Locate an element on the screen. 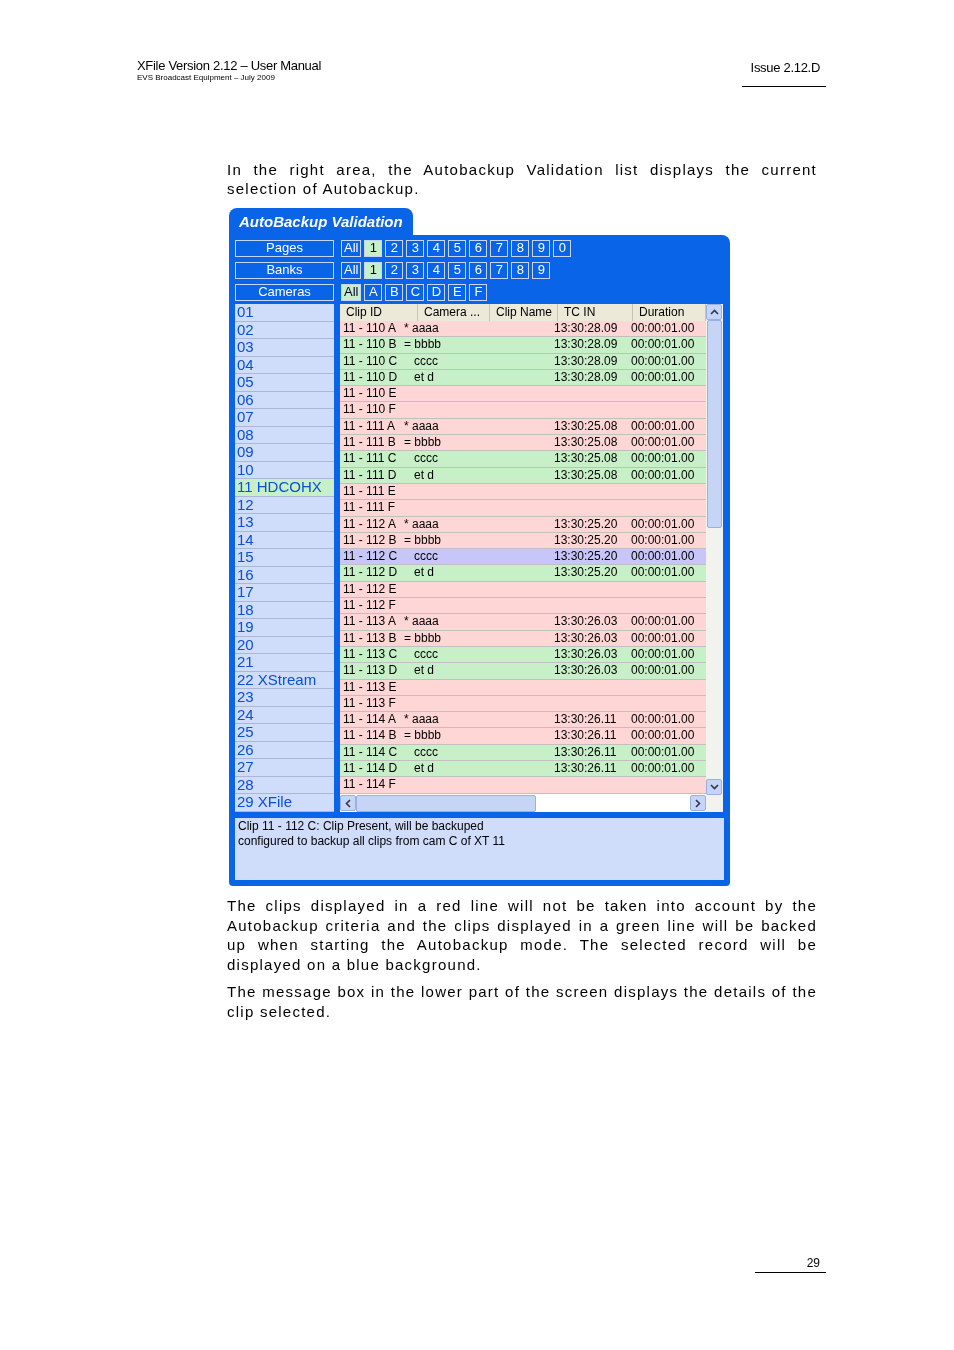 The width and height of the screenshot is (954, 1350). horizontal-scrollbar is located at coordinates (531, 803).